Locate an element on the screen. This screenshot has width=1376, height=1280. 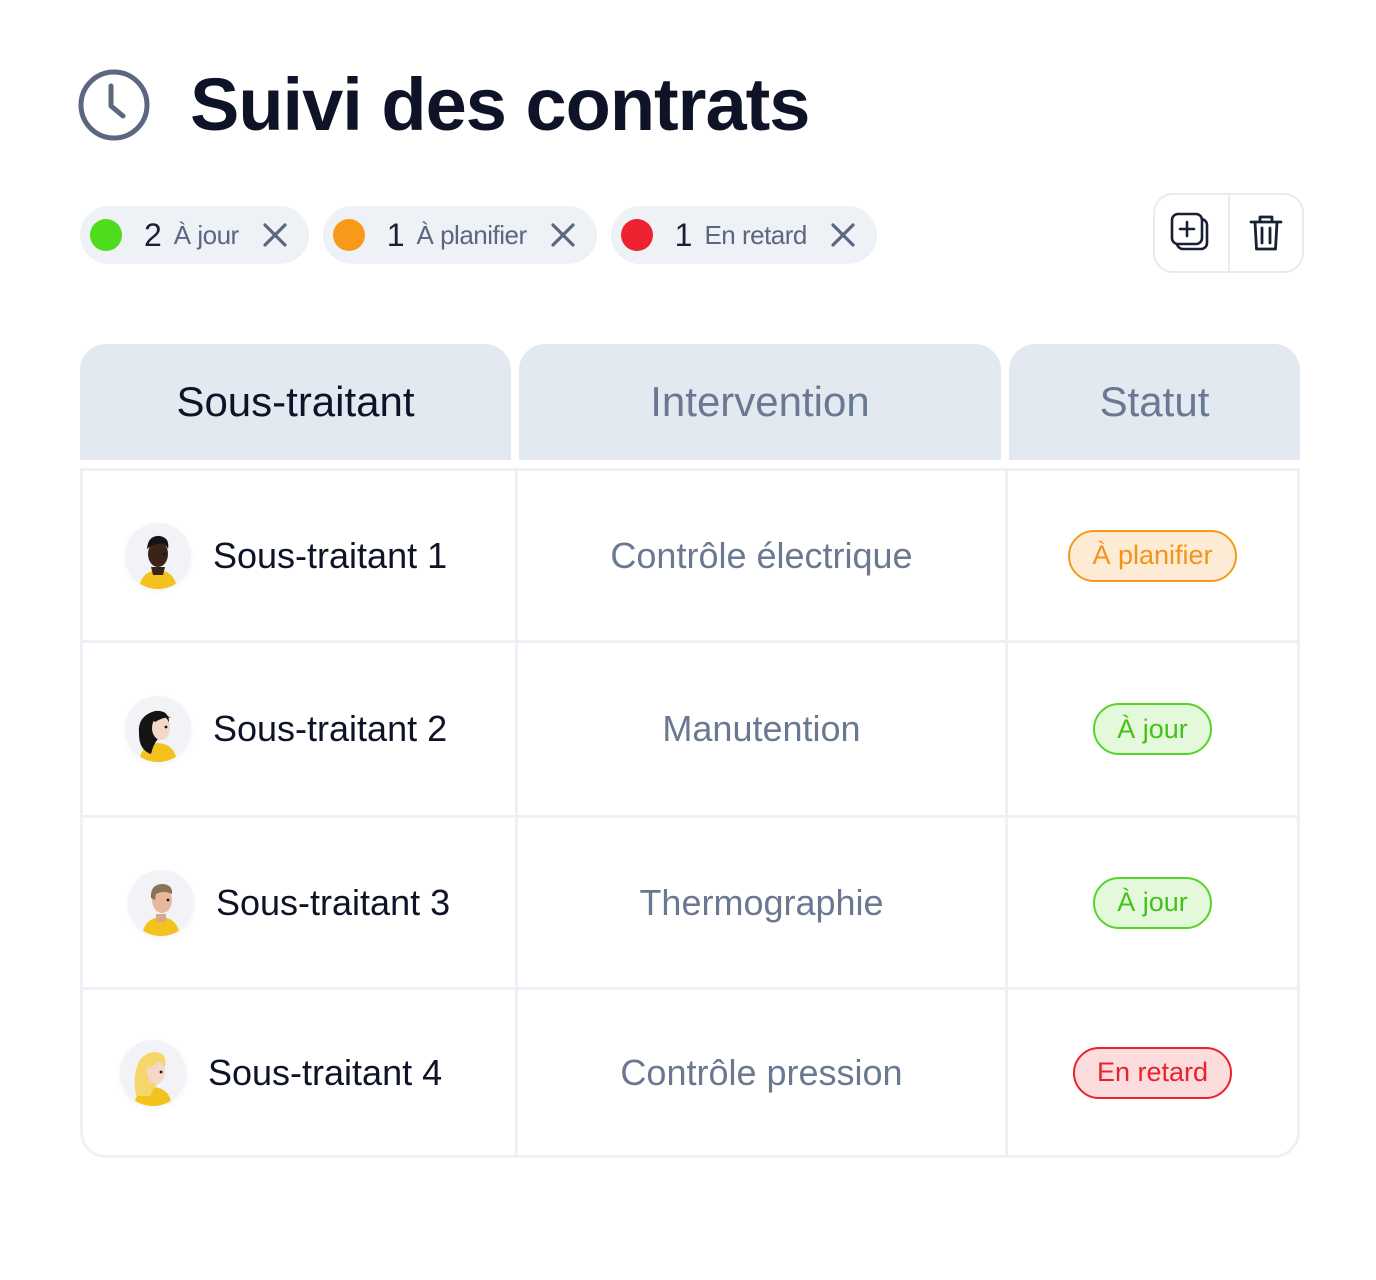
clock-icon is located at coordinates (114, 105).